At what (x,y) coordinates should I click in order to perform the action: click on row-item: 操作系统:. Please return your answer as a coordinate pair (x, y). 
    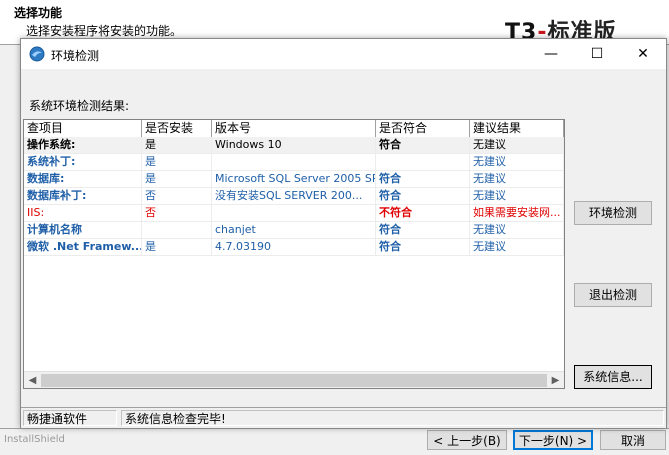
    Looking at the image, I should click on (83, 145).